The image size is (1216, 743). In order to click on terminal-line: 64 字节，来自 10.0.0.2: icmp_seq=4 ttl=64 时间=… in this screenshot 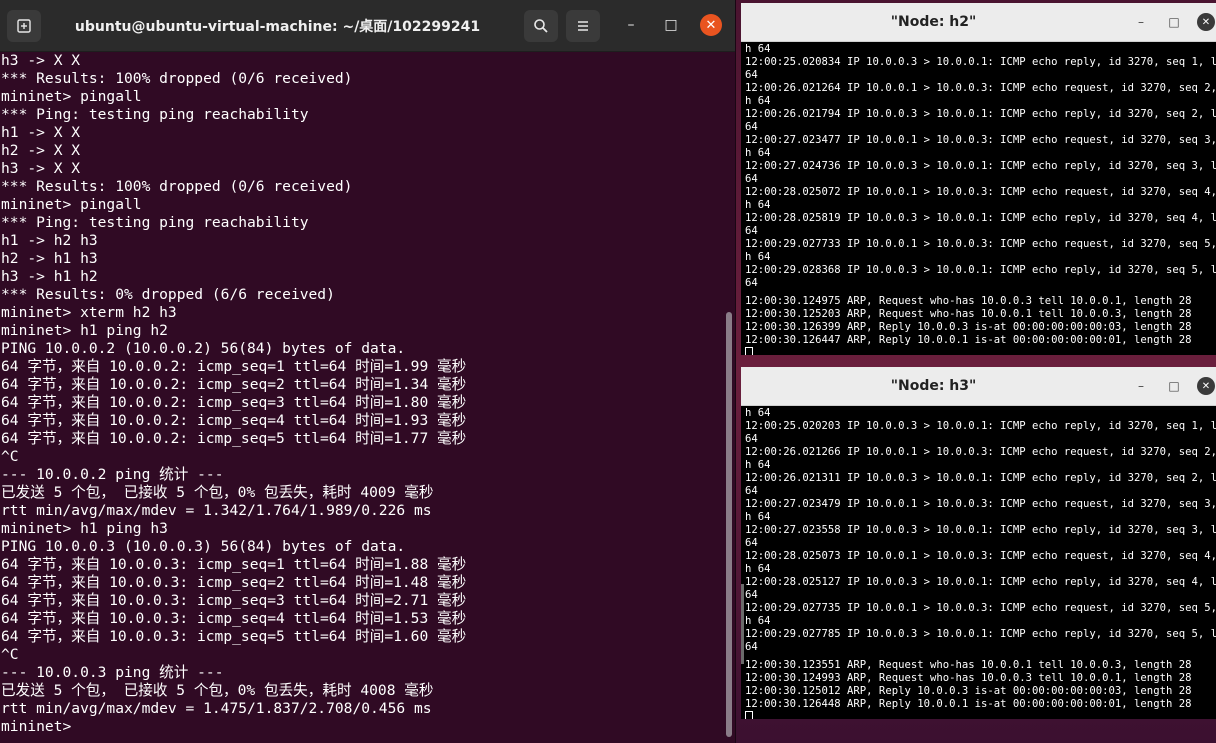, I will do `click(234, 420)`.